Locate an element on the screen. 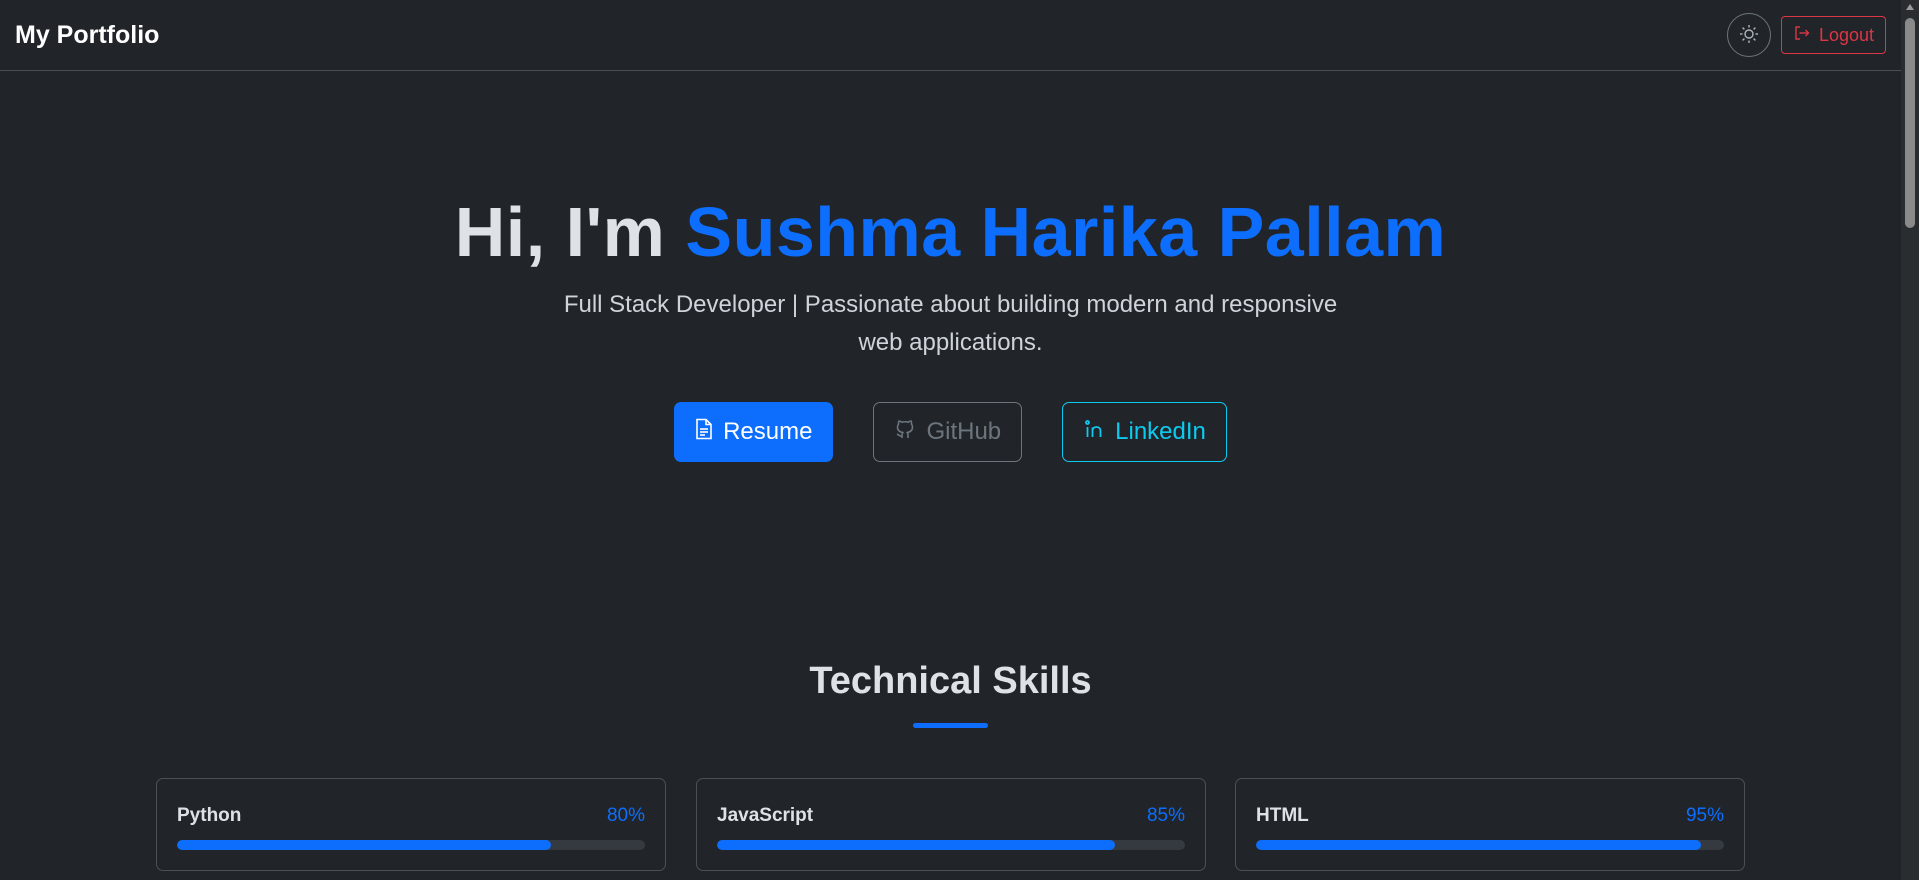 Image resolution: width=1919 pixels, height=880 pixels. resume-button: Resume is located at coordinates (754, 432).